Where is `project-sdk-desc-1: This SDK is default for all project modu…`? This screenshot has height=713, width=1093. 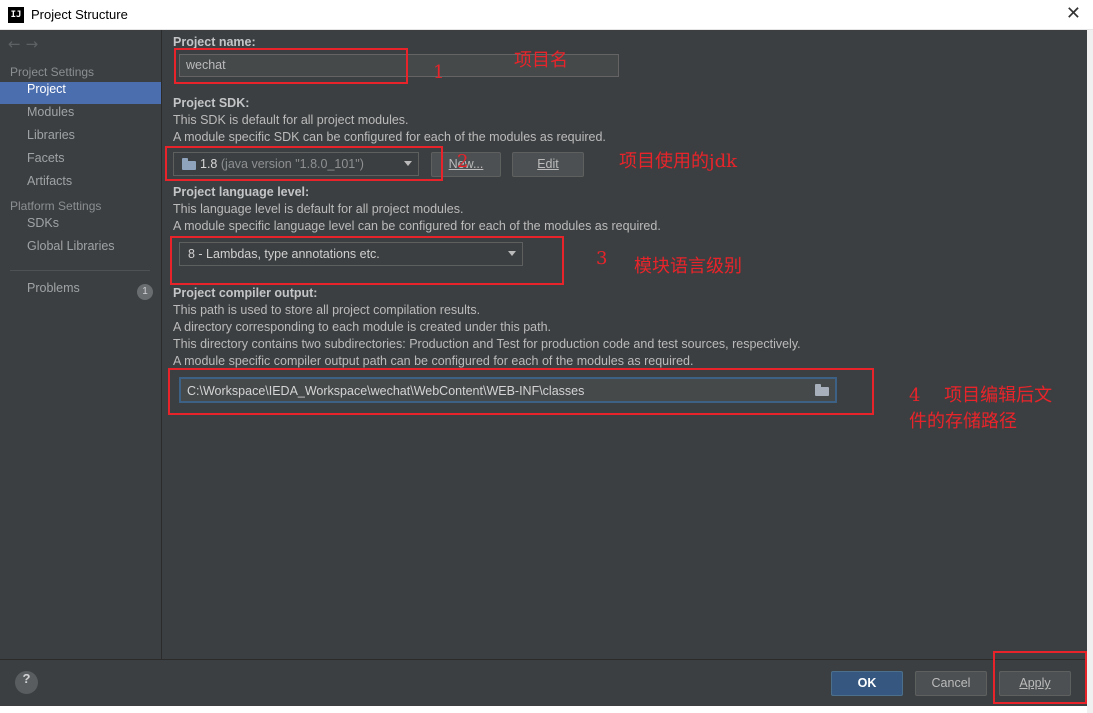 project-sdk-desc-1: This SDK is default for all project modu… is located at coordinates (291, 120).